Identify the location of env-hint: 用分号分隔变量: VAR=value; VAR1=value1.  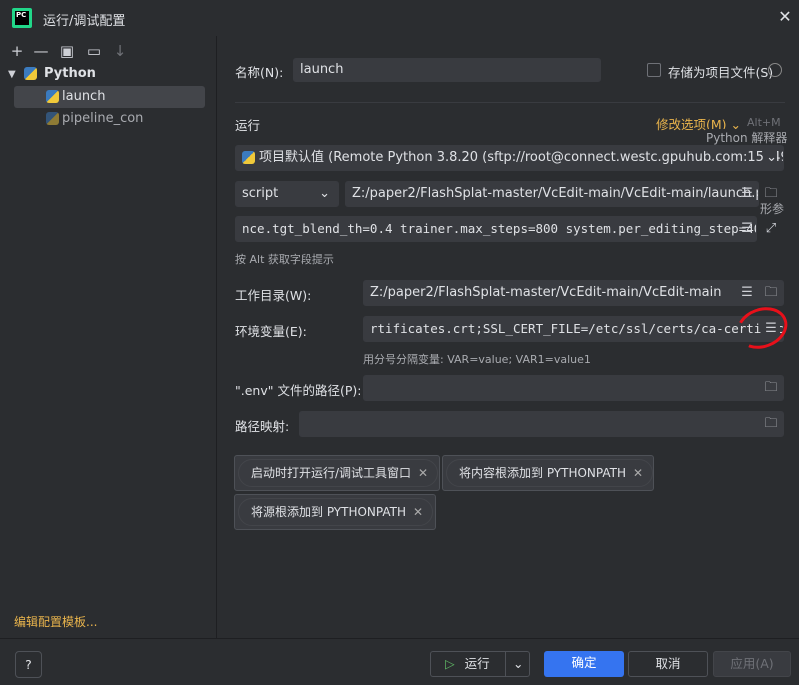
(477, 359).